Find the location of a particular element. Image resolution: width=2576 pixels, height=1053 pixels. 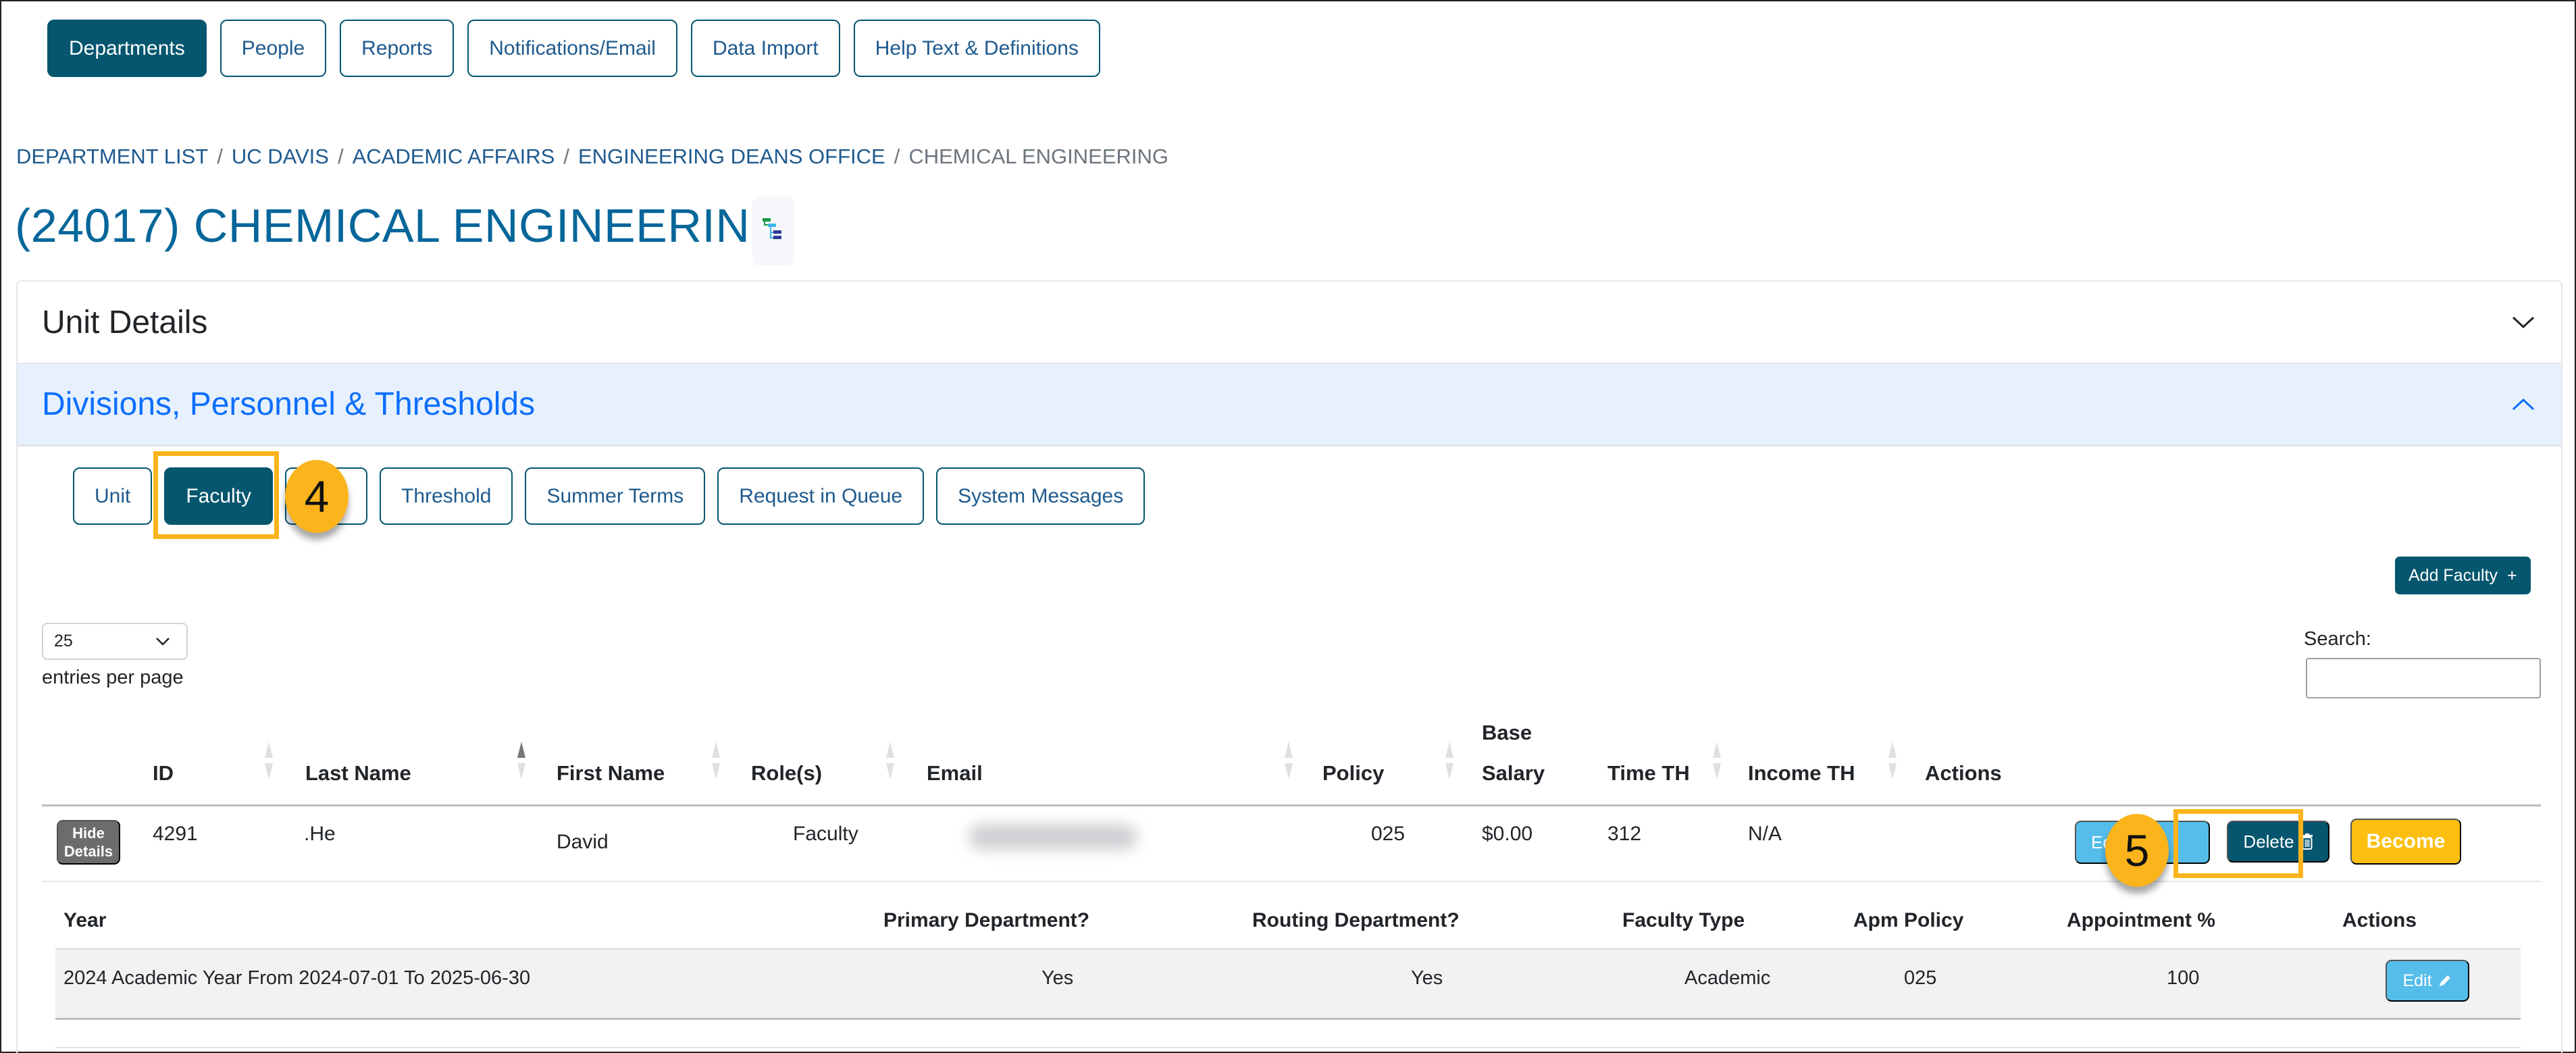

hide-details-label-1: Hide is located at coordinates (88, 833).